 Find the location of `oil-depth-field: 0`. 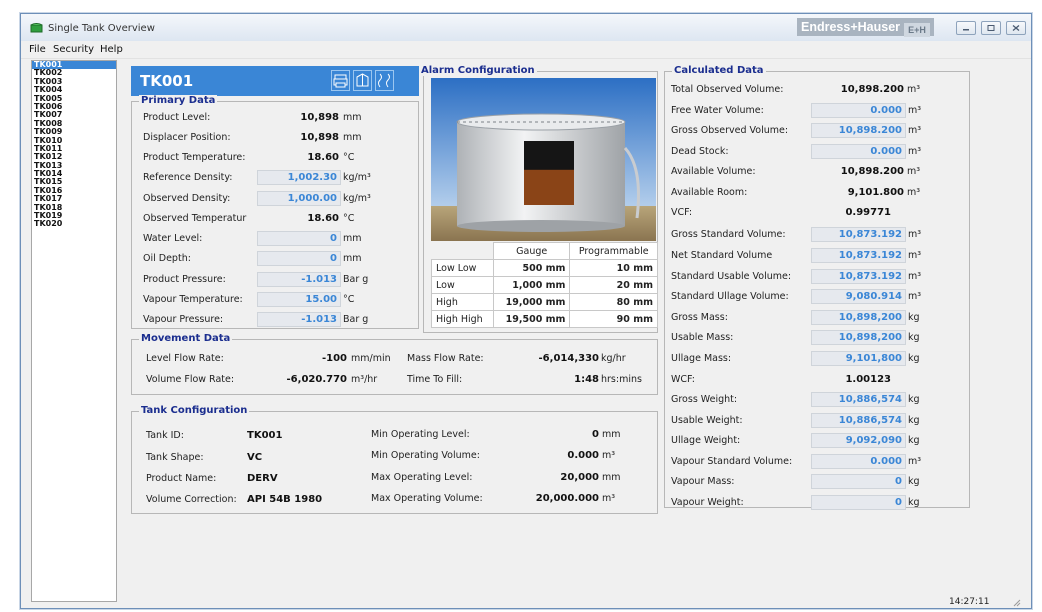

oil-depth-field: 0 is located at coordinates (299, 258).